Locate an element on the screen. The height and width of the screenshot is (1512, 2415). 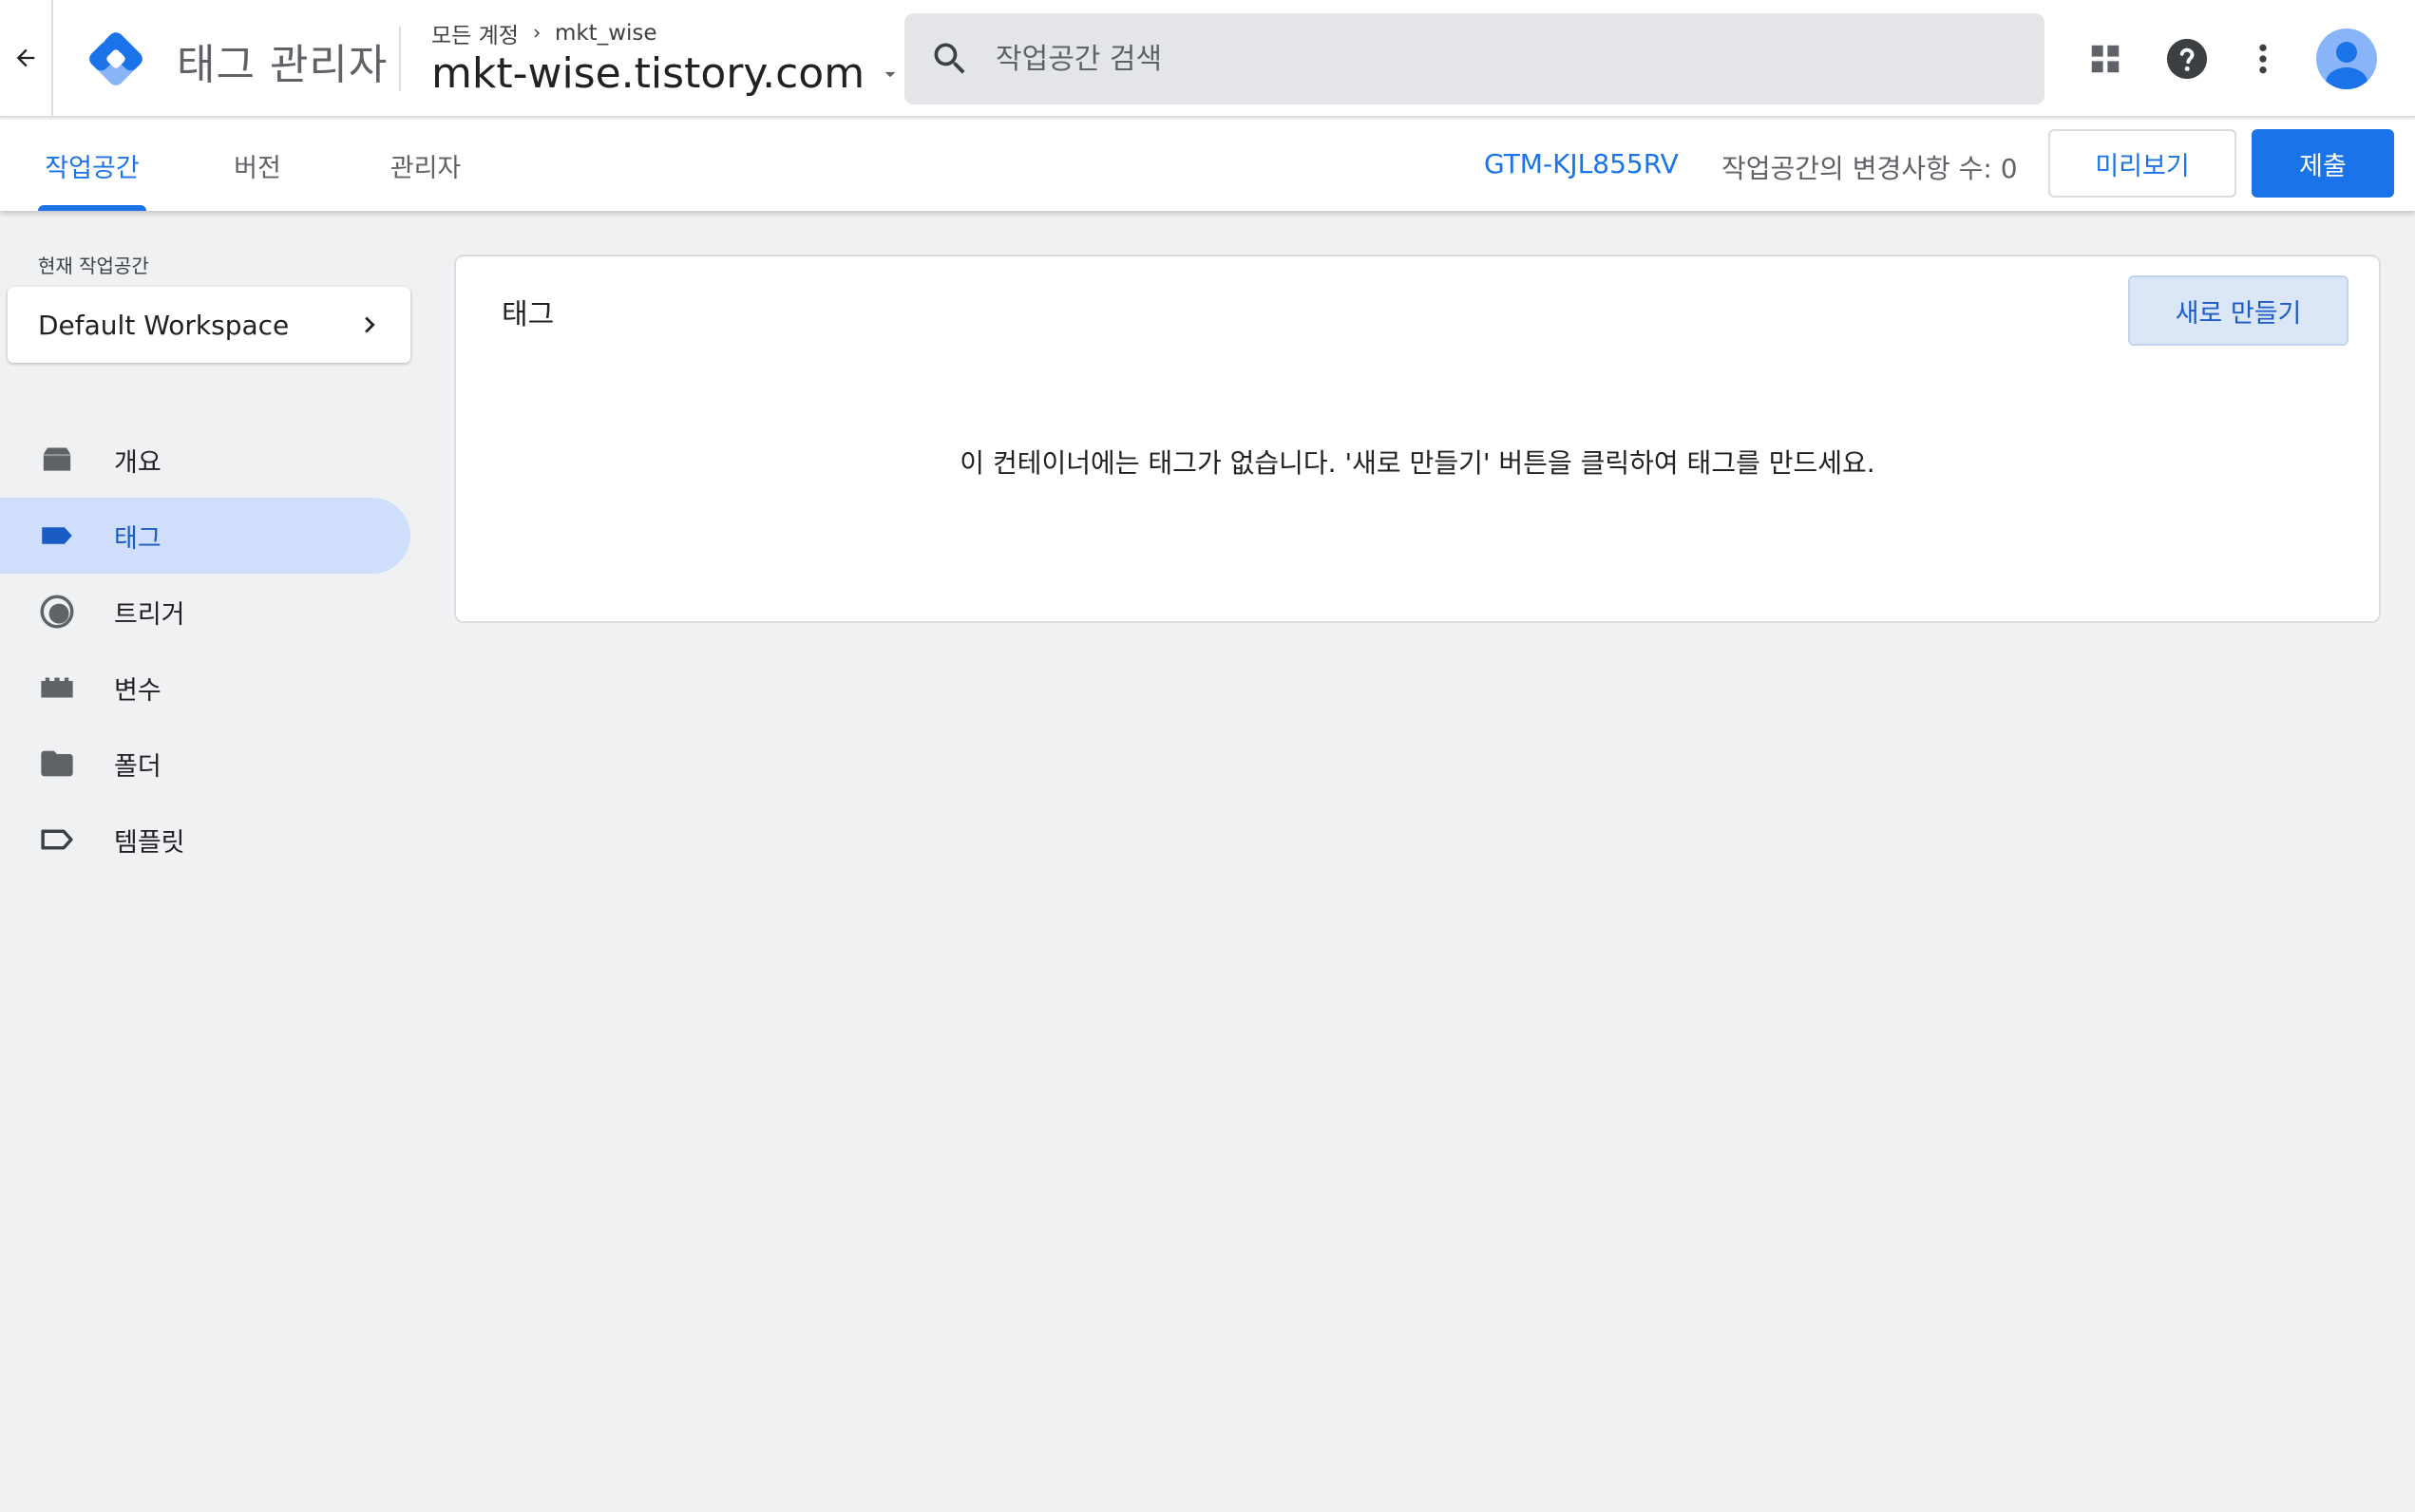
workspace-changes-count: 작업공간의 변경사항 수: 0 is located at coordinates (1869, 168).